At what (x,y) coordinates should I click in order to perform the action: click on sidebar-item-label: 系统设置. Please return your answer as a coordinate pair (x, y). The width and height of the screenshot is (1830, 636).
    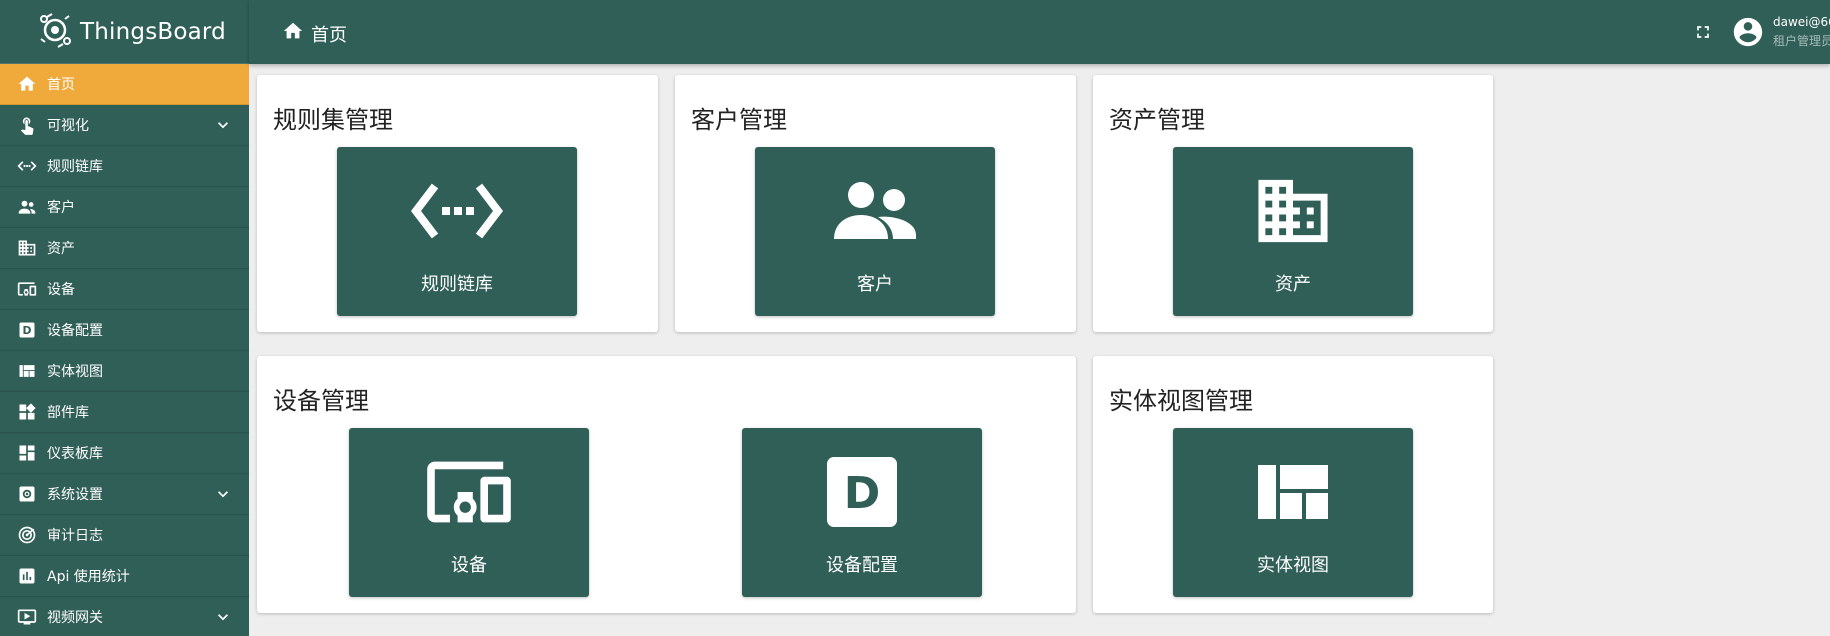
    Looking at the image, I should click on (75, 495).